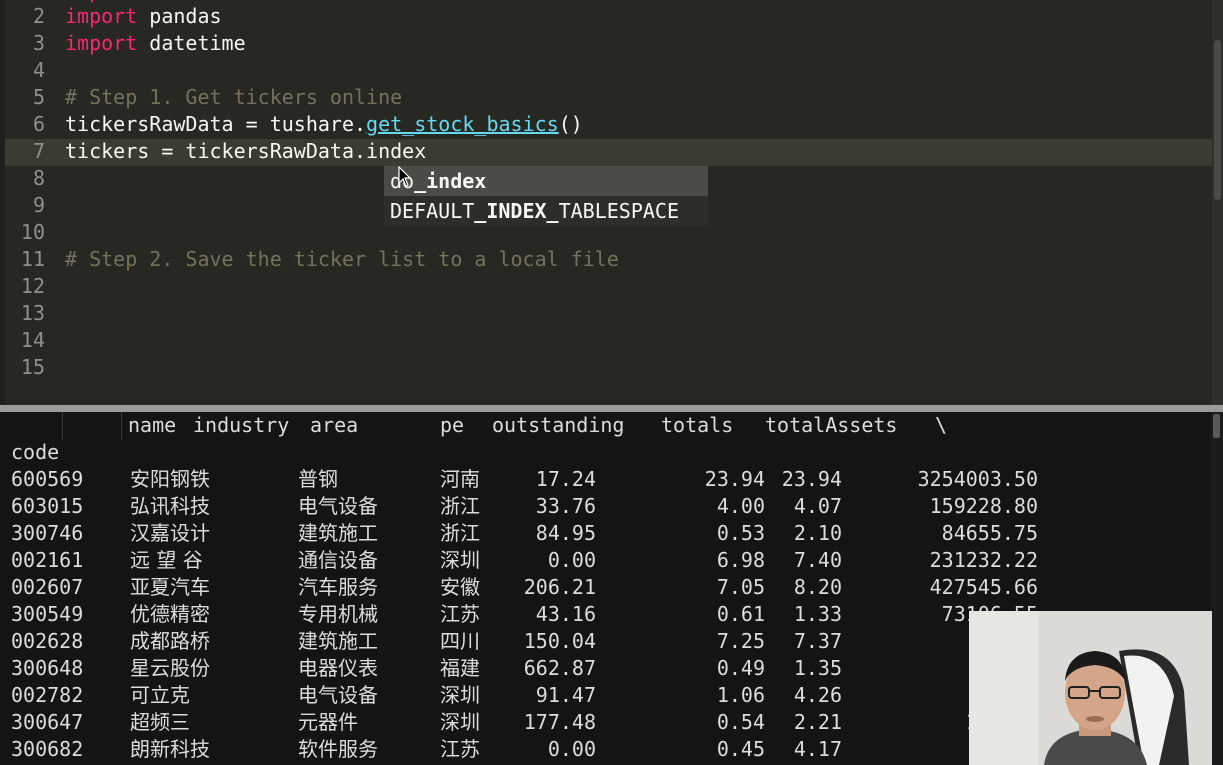 The width and height of the screenshot is (1223, 765). Describe the element at coordinates (559, 587) in the screenshot. I see `cell-pe: 206.21` at that location.